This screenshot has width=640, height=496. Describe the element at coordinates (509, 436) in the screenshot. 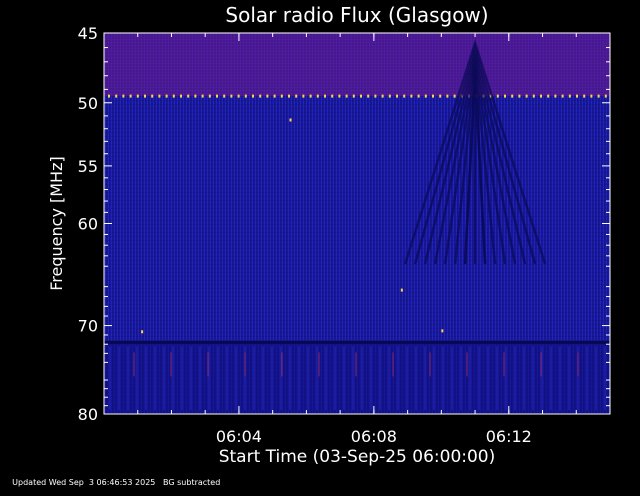

I see `x-tick-label: 06:12` at that location.